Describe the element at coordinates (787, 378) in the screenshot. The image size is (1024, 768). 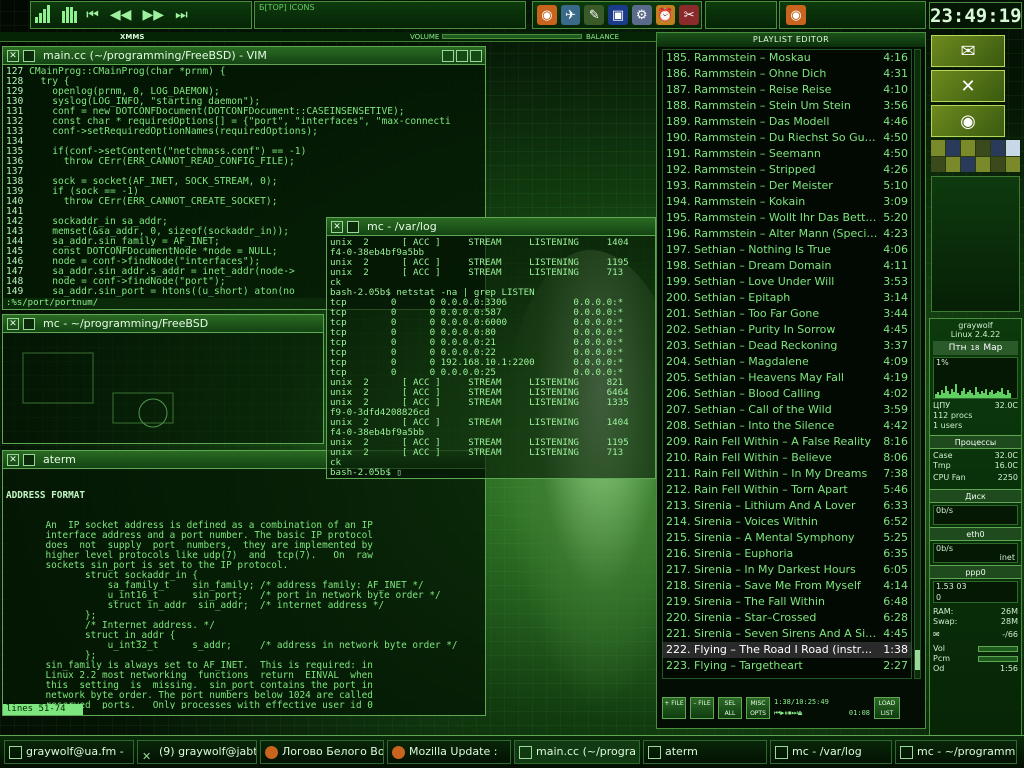
I see `playlist-track: 205. Sethian – Heavens May Fall 4:19` at that location.